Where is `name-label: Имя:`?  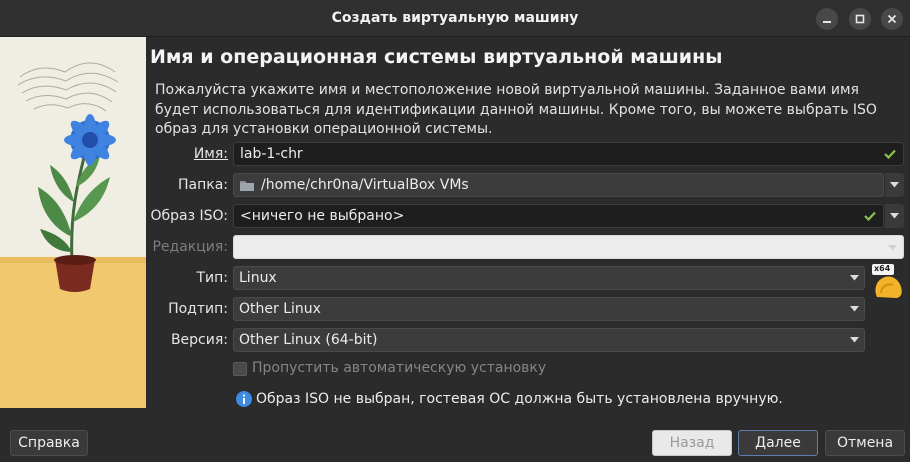
name-label: Имя: is located at coordinates (210, 154).